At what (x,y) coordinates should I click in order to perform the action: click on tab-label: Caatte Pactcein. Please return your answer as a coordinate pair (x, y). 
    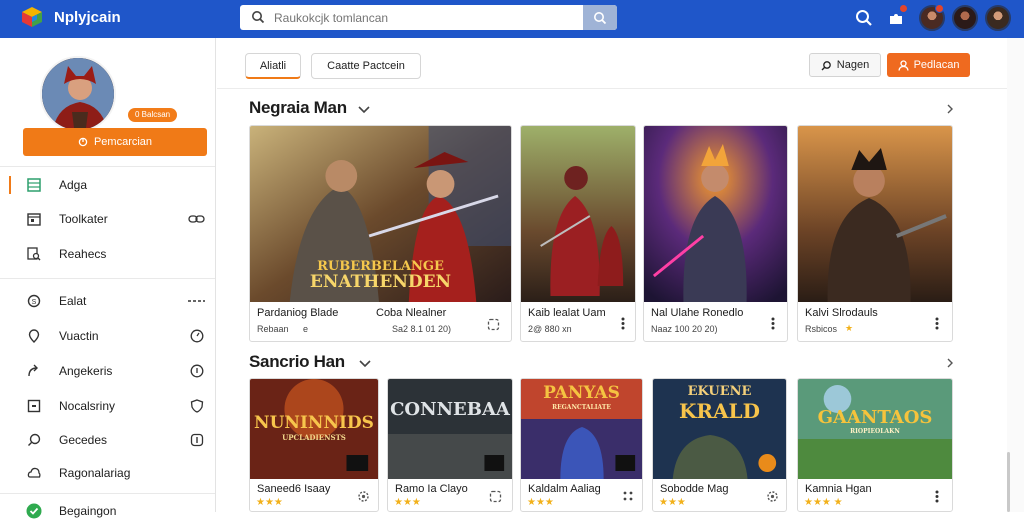
    Looking at the image, I should click on (366, 66).